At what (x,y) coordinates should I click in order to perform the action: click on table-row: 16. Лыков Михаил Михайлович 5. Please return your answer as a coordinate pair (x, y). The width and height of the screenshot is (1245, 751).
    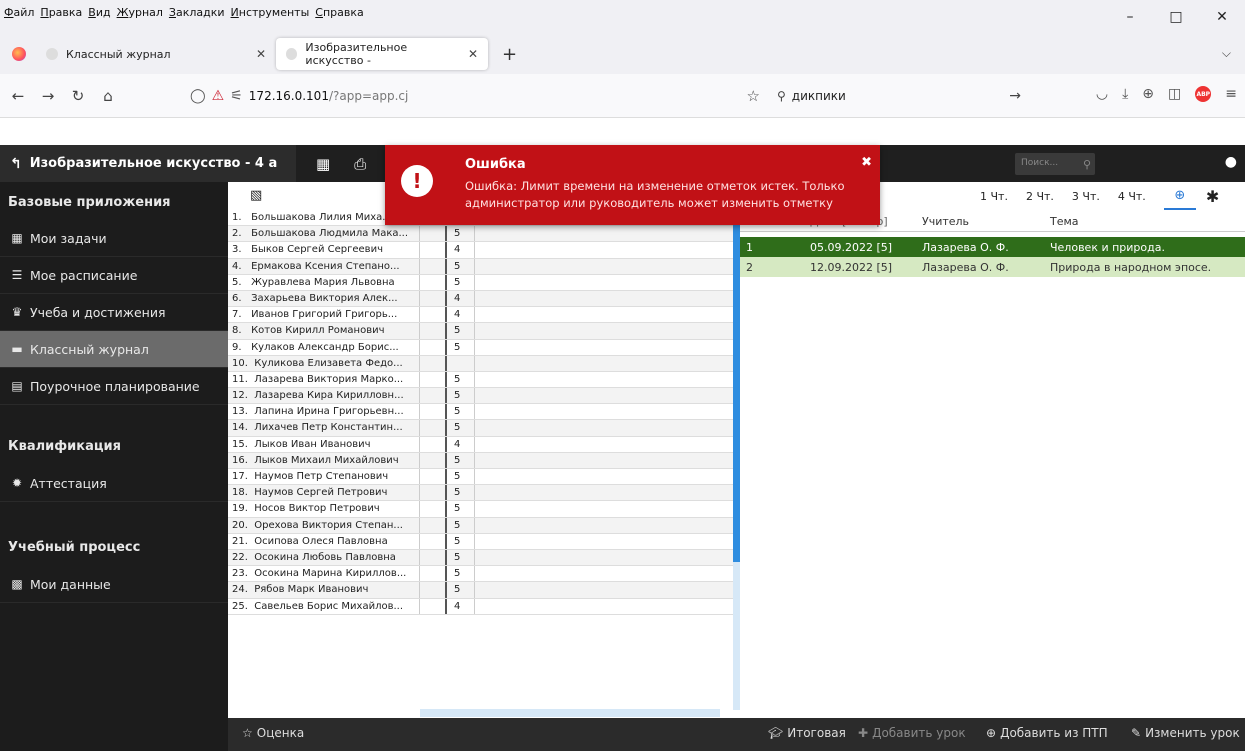
    Looking at the image, I should click on (480, 460).